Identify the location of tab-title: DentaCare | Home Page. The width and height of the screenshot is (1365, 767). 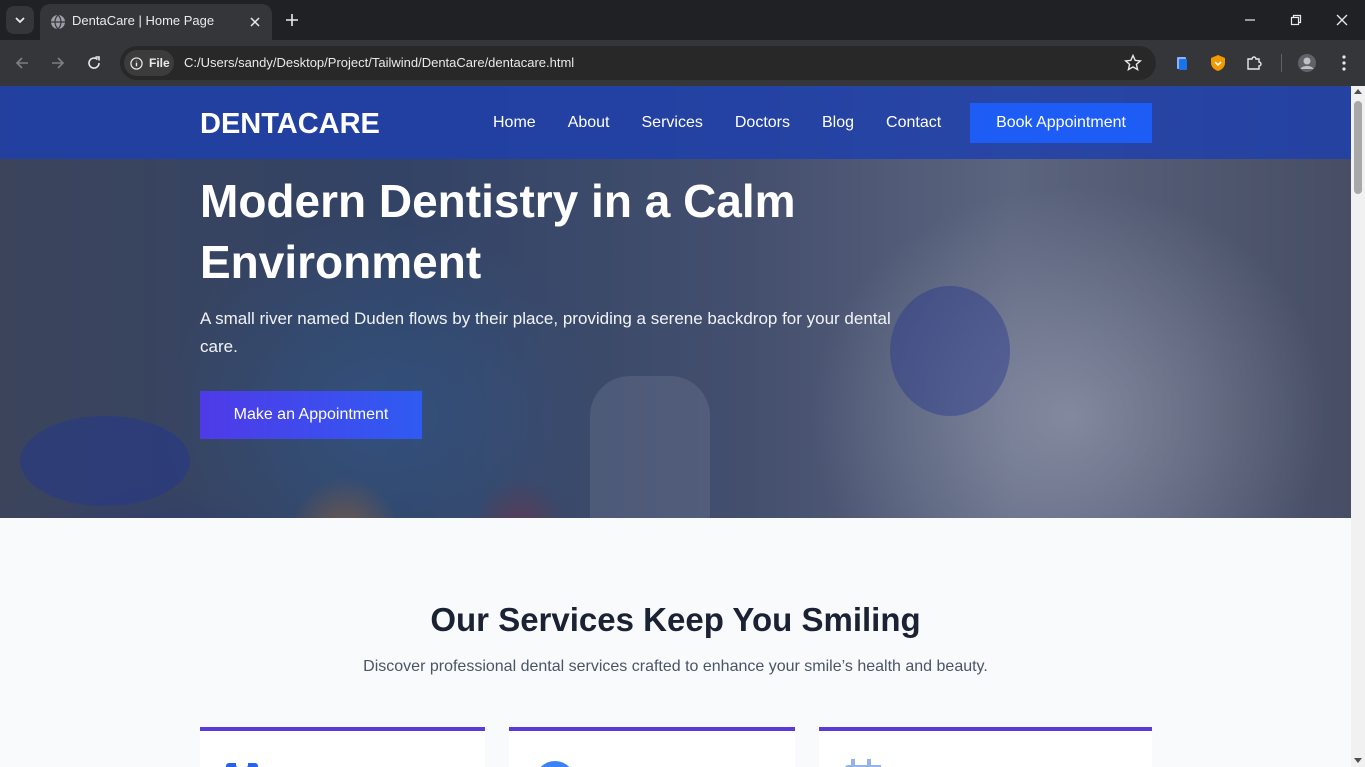
(143, 20).